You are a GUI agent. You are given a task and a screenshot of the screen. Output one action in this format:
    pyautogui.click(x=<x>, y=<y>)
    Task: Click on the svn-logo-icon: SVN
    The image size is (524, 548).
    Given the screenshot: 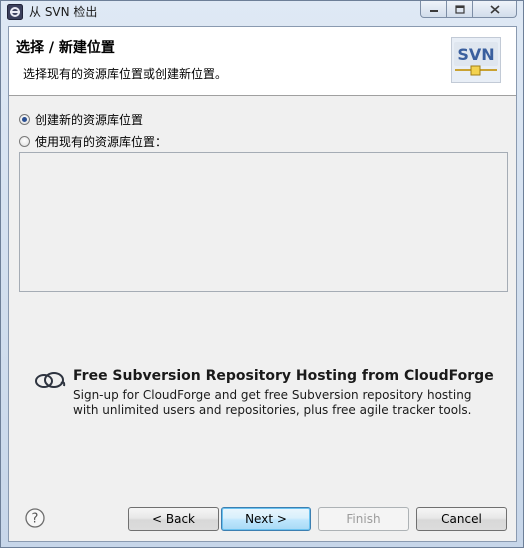 What is the action you would take?
    pyautogui.click(x=476, y=60)
    